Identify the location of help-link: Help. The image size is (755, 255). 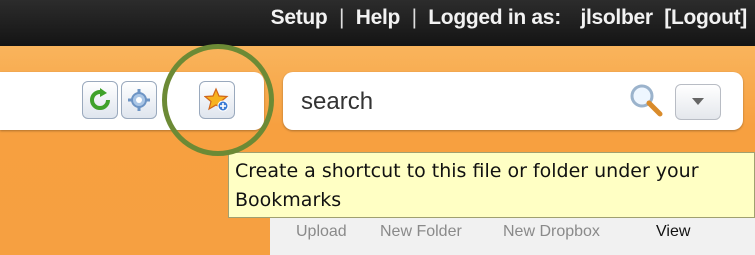
(378, 17).